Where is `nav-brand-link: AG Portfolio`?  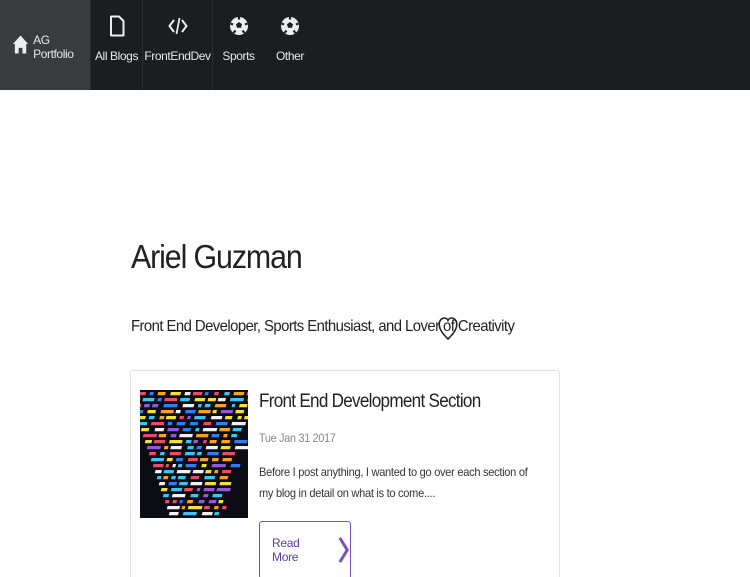
nav-brand-link: AG Portfolio is located at coordinates (45, 45).